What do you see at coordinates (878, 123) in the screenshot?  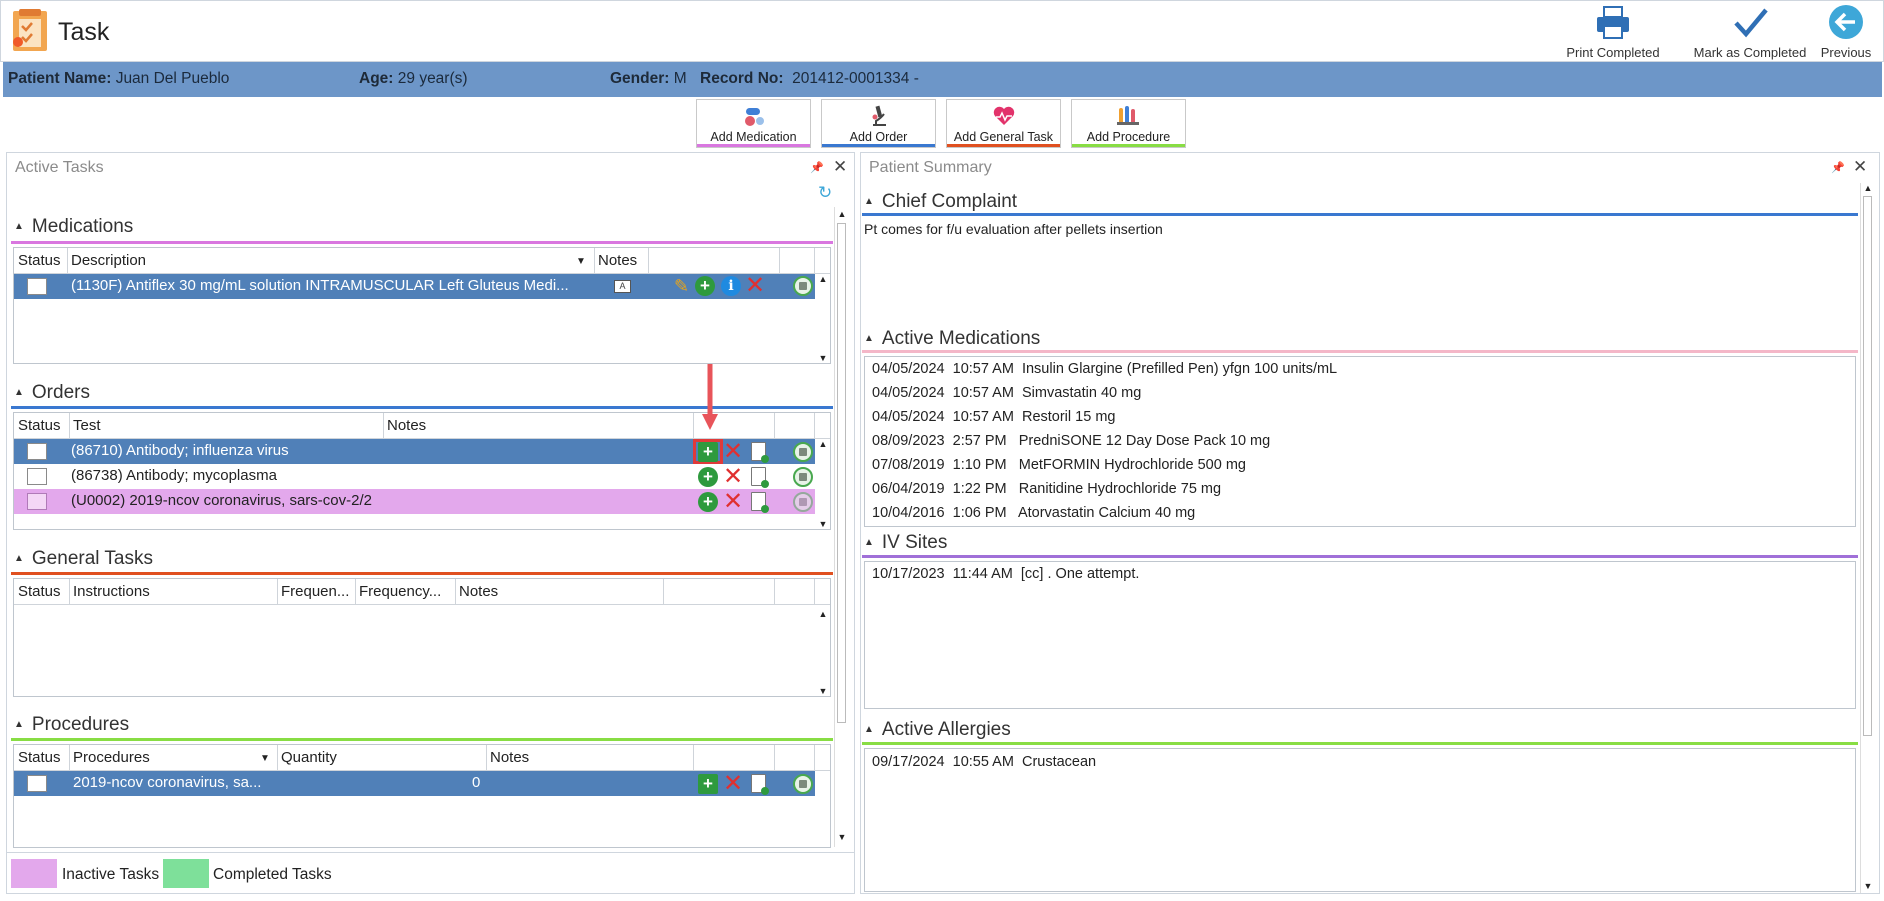 I see `add-order-button: Add Order` at bounding box center [878, 123].